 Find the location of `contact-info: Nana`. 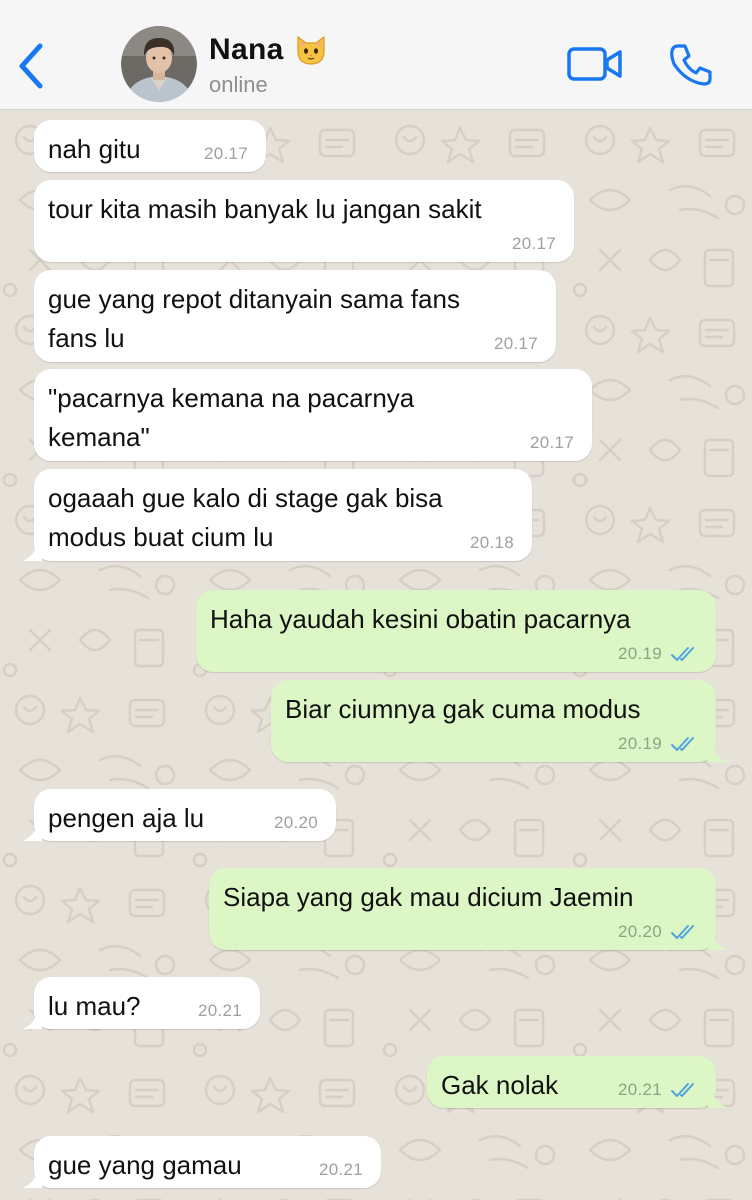

contact-info: Nana is located at coordinates (268, 50).